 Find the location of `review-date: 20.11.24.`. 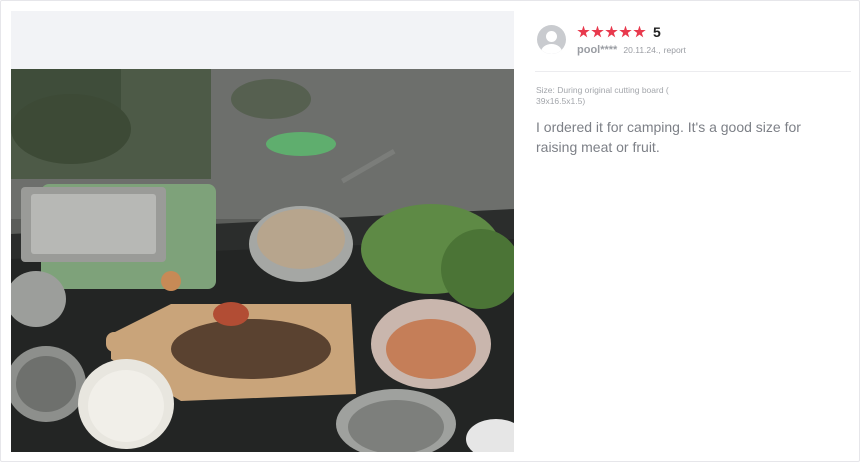

review-date: 20.11.24. is located at coordinates (641, 50).